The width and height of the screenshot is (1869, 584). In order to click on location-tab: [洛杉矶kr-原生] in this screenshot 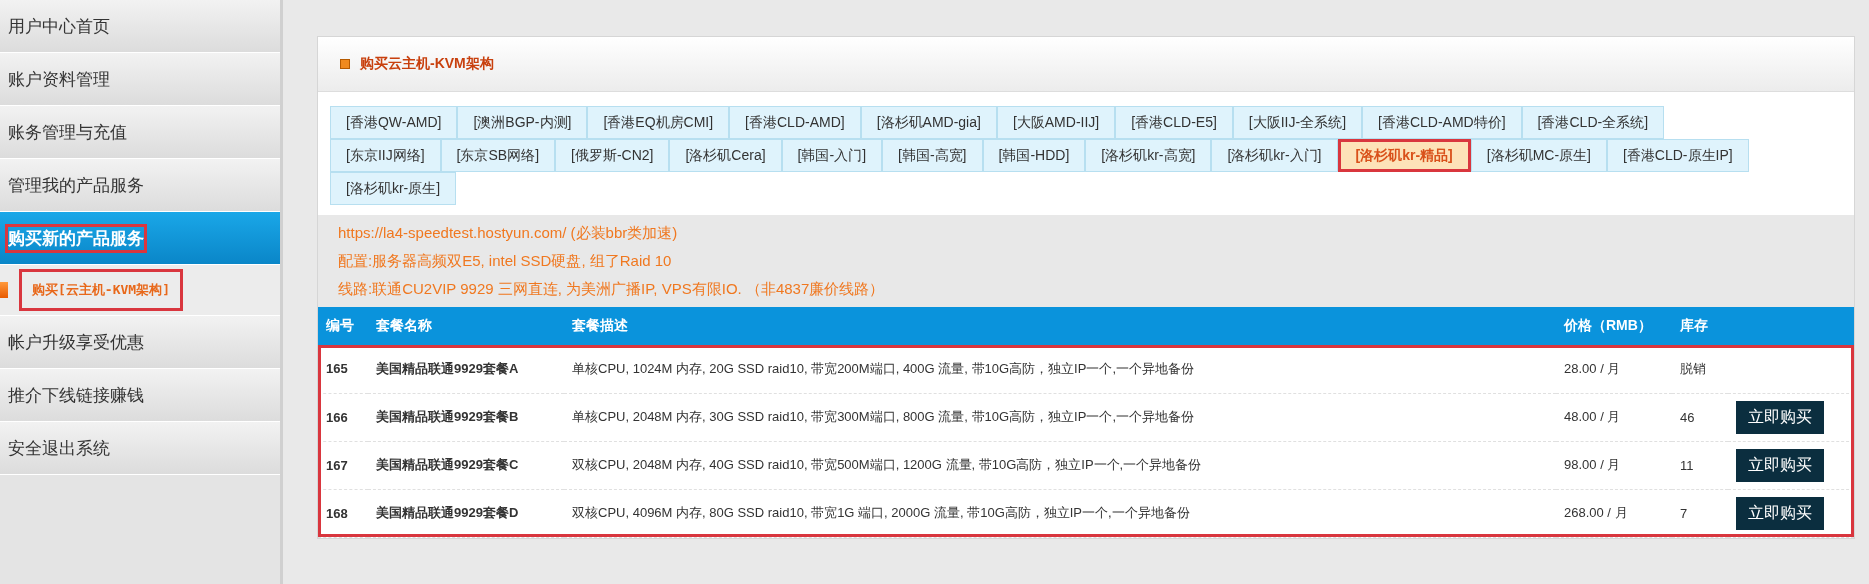, I will do `click(393, 188)`.